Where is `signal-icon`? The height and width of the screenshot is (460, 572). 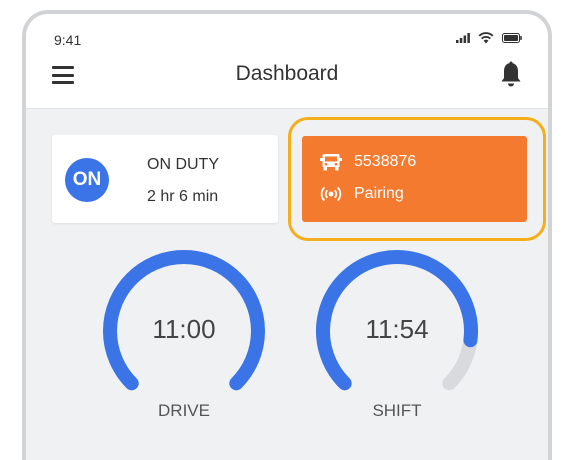
signal-icon is located at coordinates (463, 38).